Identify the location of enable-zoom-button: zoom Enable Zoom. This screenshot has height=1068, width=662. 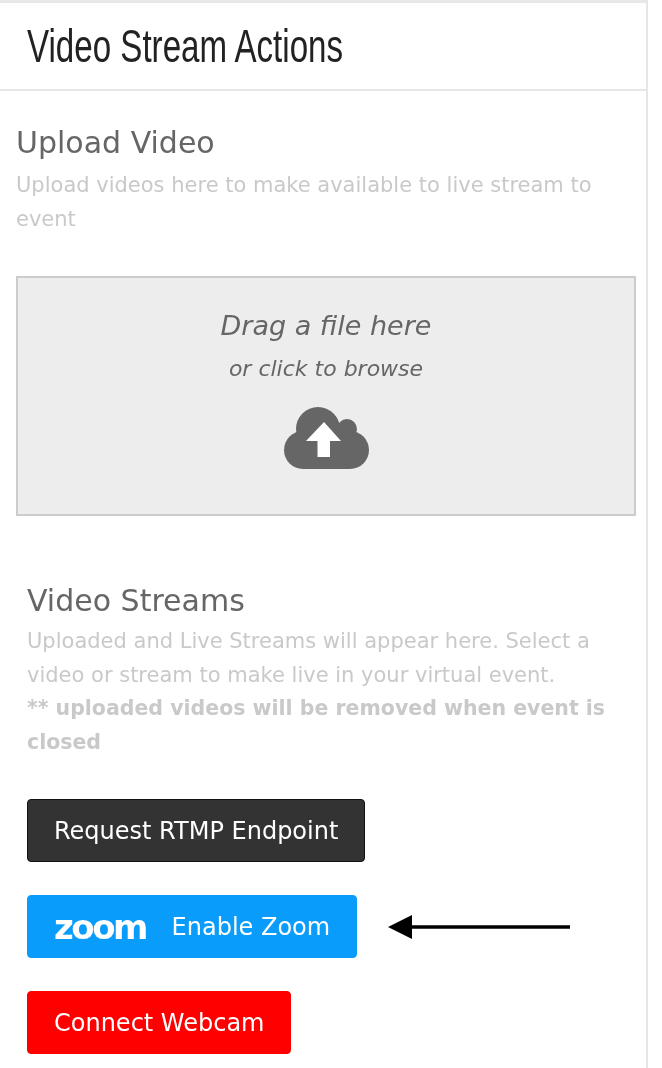
(192, 926).